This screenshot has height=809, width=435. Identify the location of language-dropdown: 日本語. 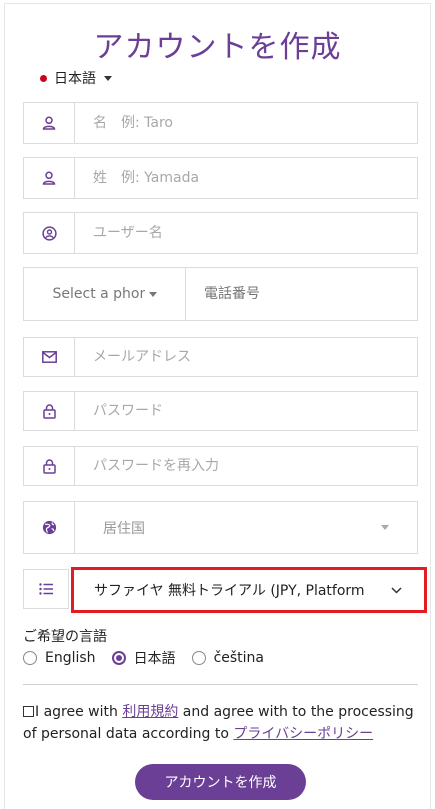
(76, 78).